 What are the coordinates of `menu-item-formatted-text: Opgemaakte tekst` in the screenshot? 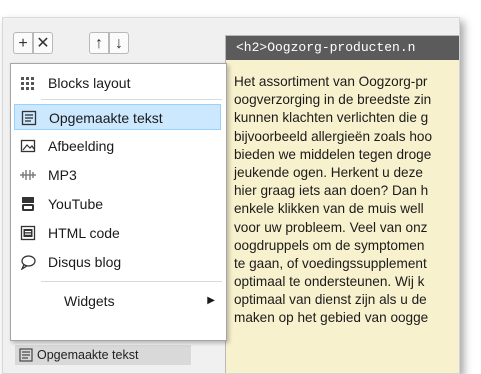 It's located at (117, 117).